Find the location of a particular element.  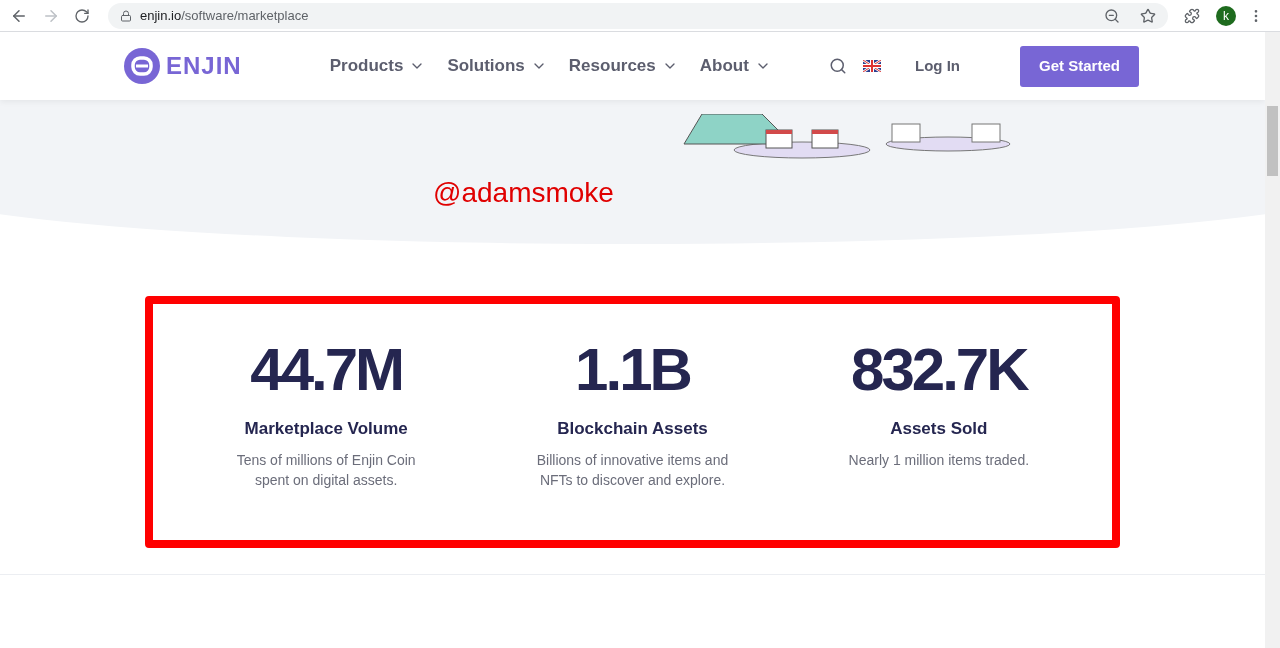

nav-menu-item: Resources is located at coordinates (623, 66).